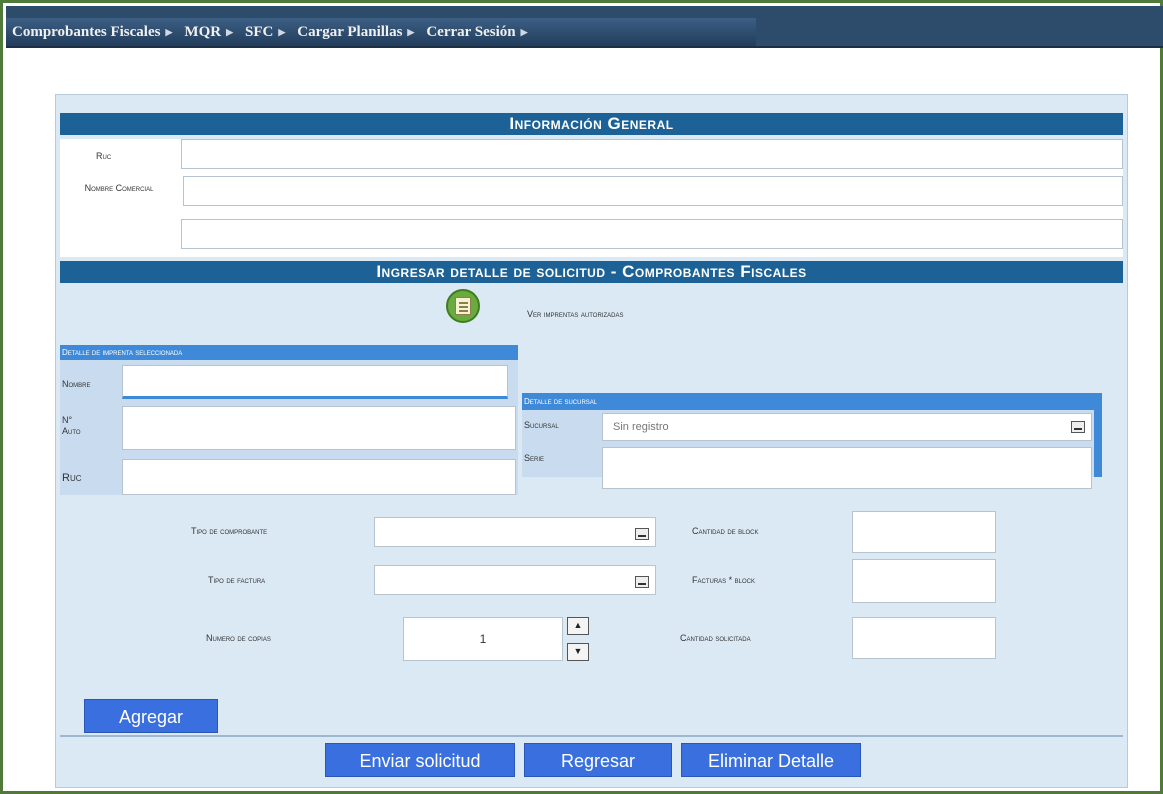  What do you see at coordinates (119, 188) in the screenshot?
I see `nombre-comercial-label: Nombre Comercial` at bounding box center [119, 188].